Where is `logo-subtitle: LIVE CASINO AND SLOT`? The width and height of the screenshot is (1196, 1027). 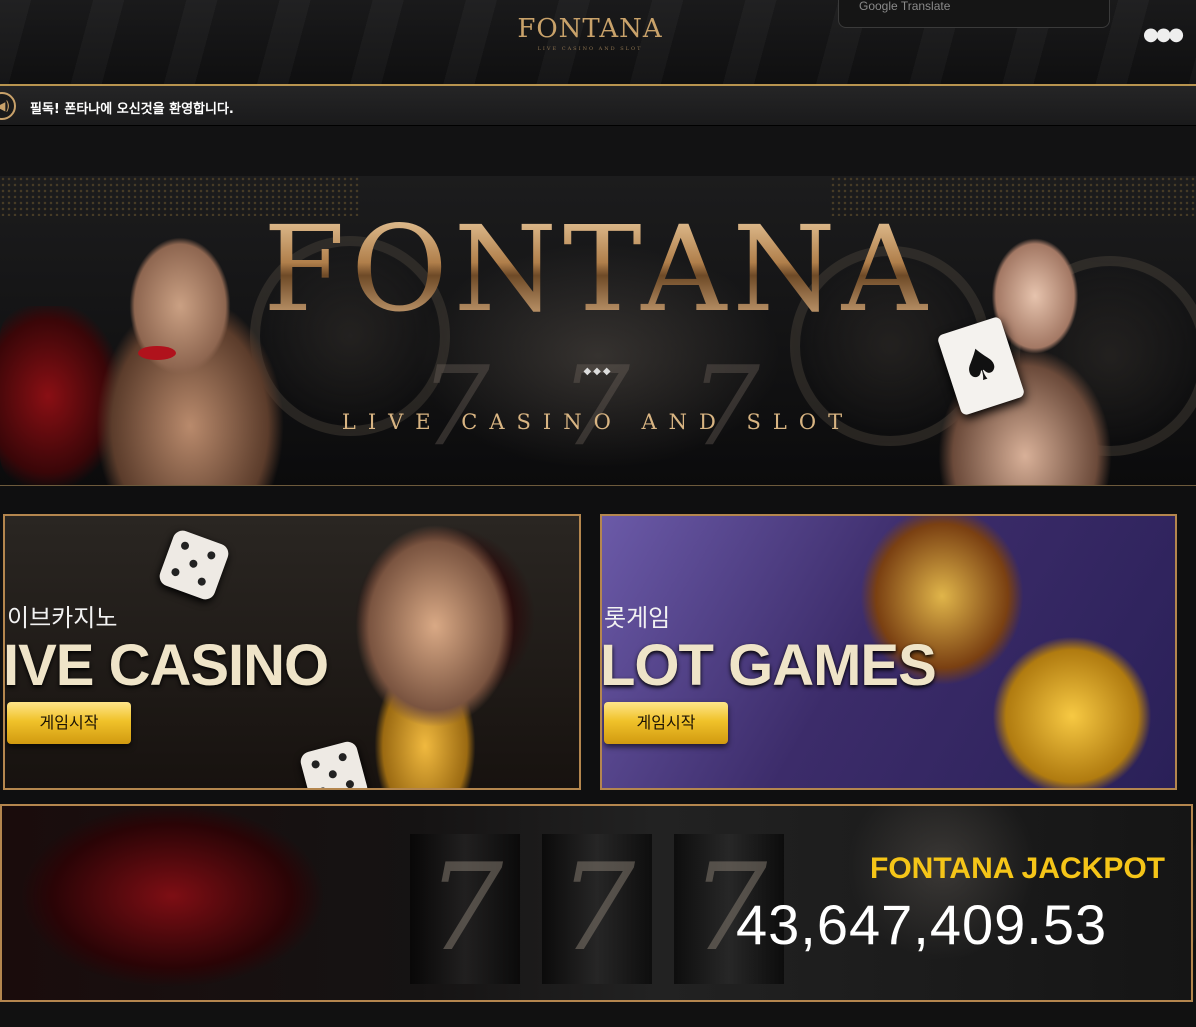 logo-subtitle: LIVE CASINO AND SLOT is located at coordinates (590, 49).